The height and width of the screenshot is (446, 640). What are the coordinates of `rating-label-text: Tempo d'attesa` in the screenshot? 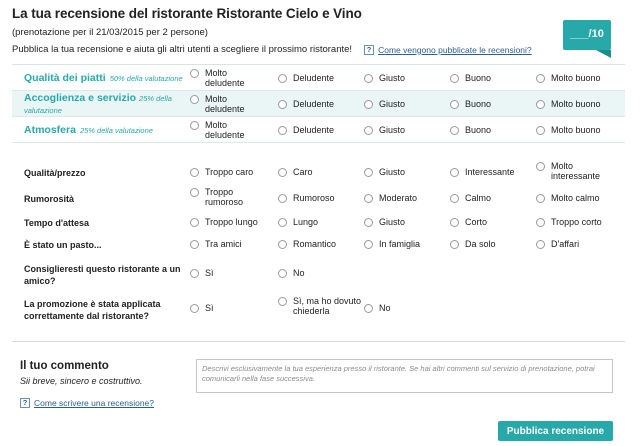 It's located at (56, 223).